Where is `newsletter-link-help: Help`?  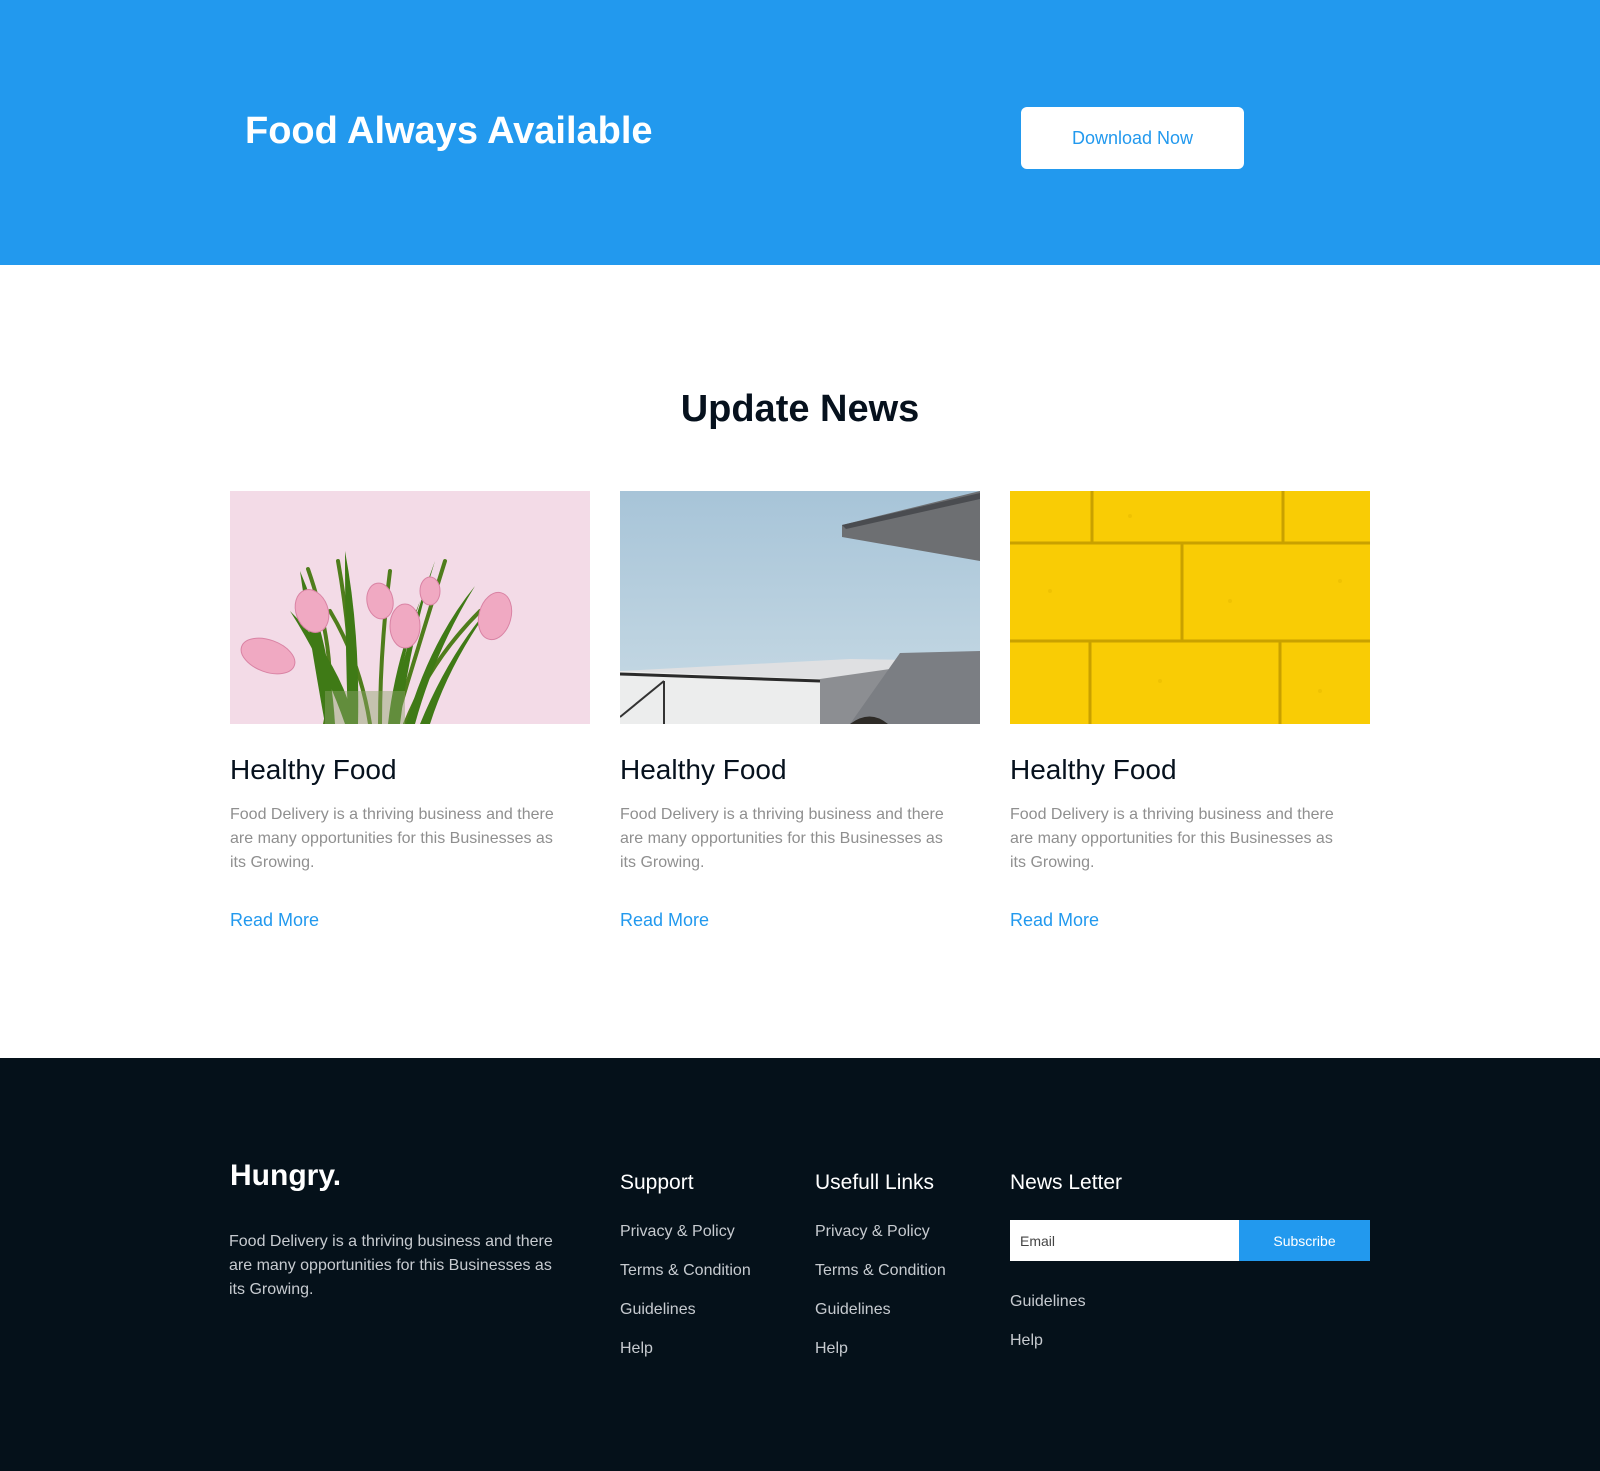 newsletter-link-help: Help is located at coordinates (1190, 1341).